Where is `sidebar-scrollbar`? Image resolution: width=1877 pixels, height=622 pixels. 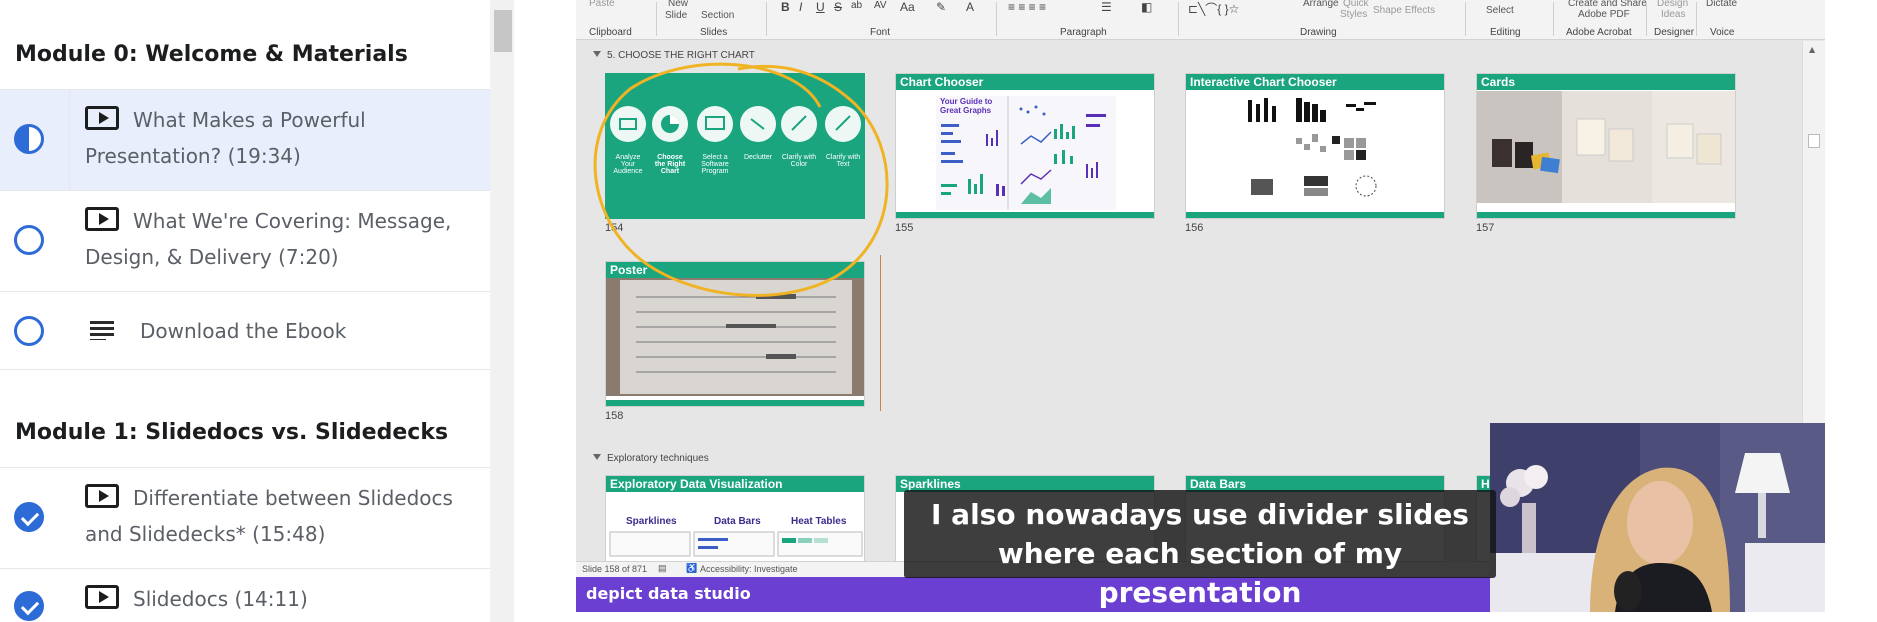 sidebar-scrollbar is located at coordinates (502, 311).